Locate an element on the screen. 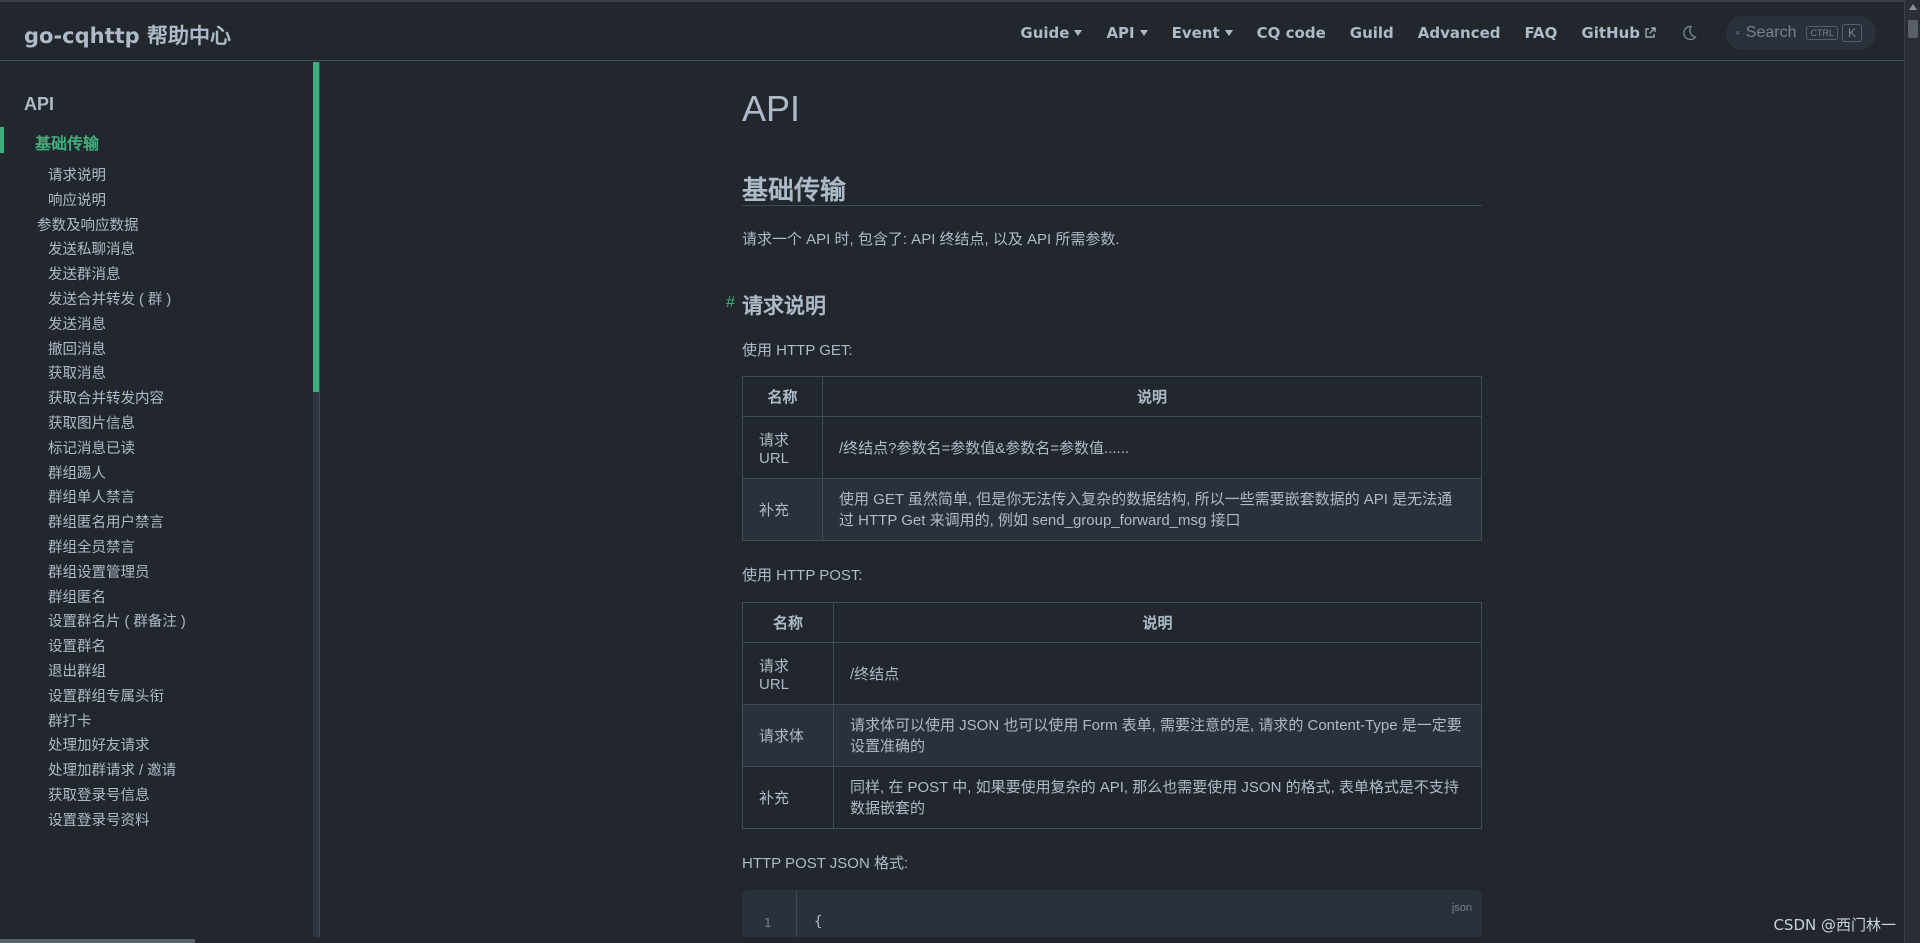 This screenshot has width=1920, height=943. sidebar-item: 获取登录号信息 is located at coordinates (99, 794).